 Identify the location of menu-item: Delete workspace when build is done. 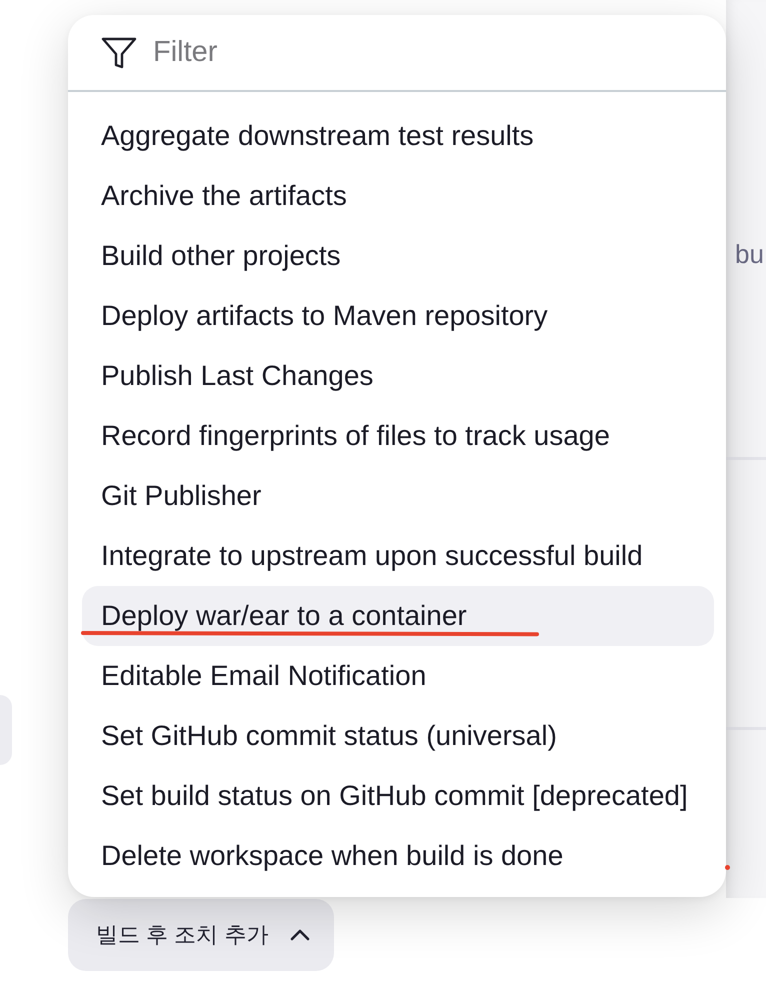
(398, 856).